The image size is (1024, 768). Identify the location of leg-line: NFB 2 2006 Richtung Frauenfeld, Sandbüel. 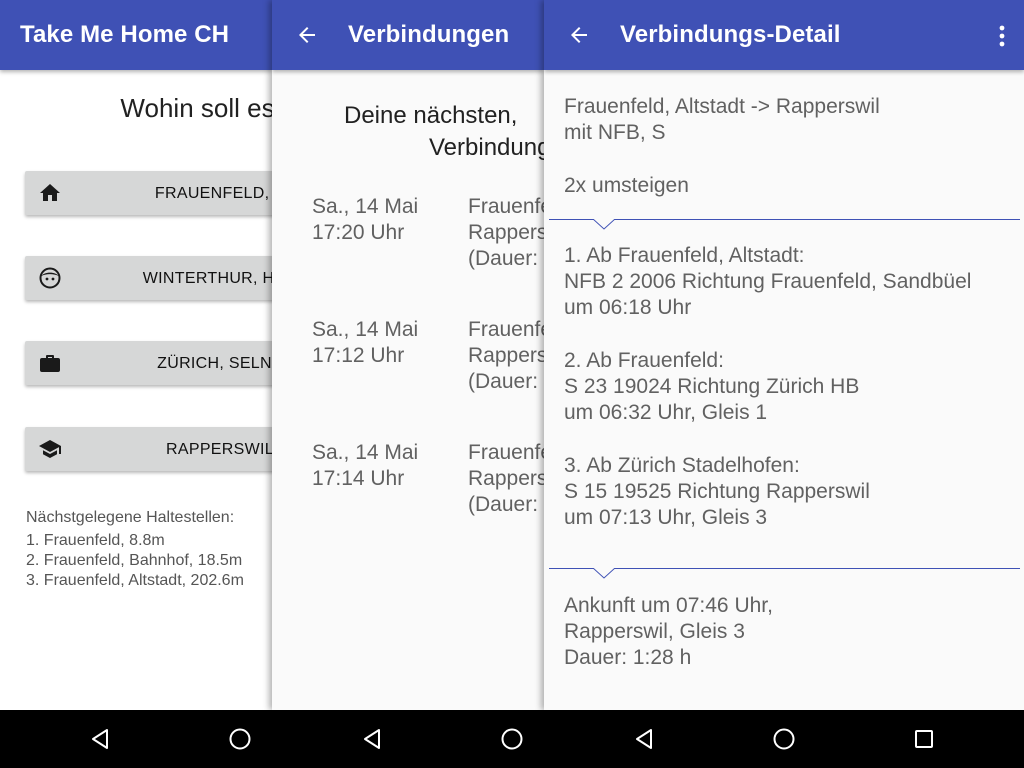
(768, 281).